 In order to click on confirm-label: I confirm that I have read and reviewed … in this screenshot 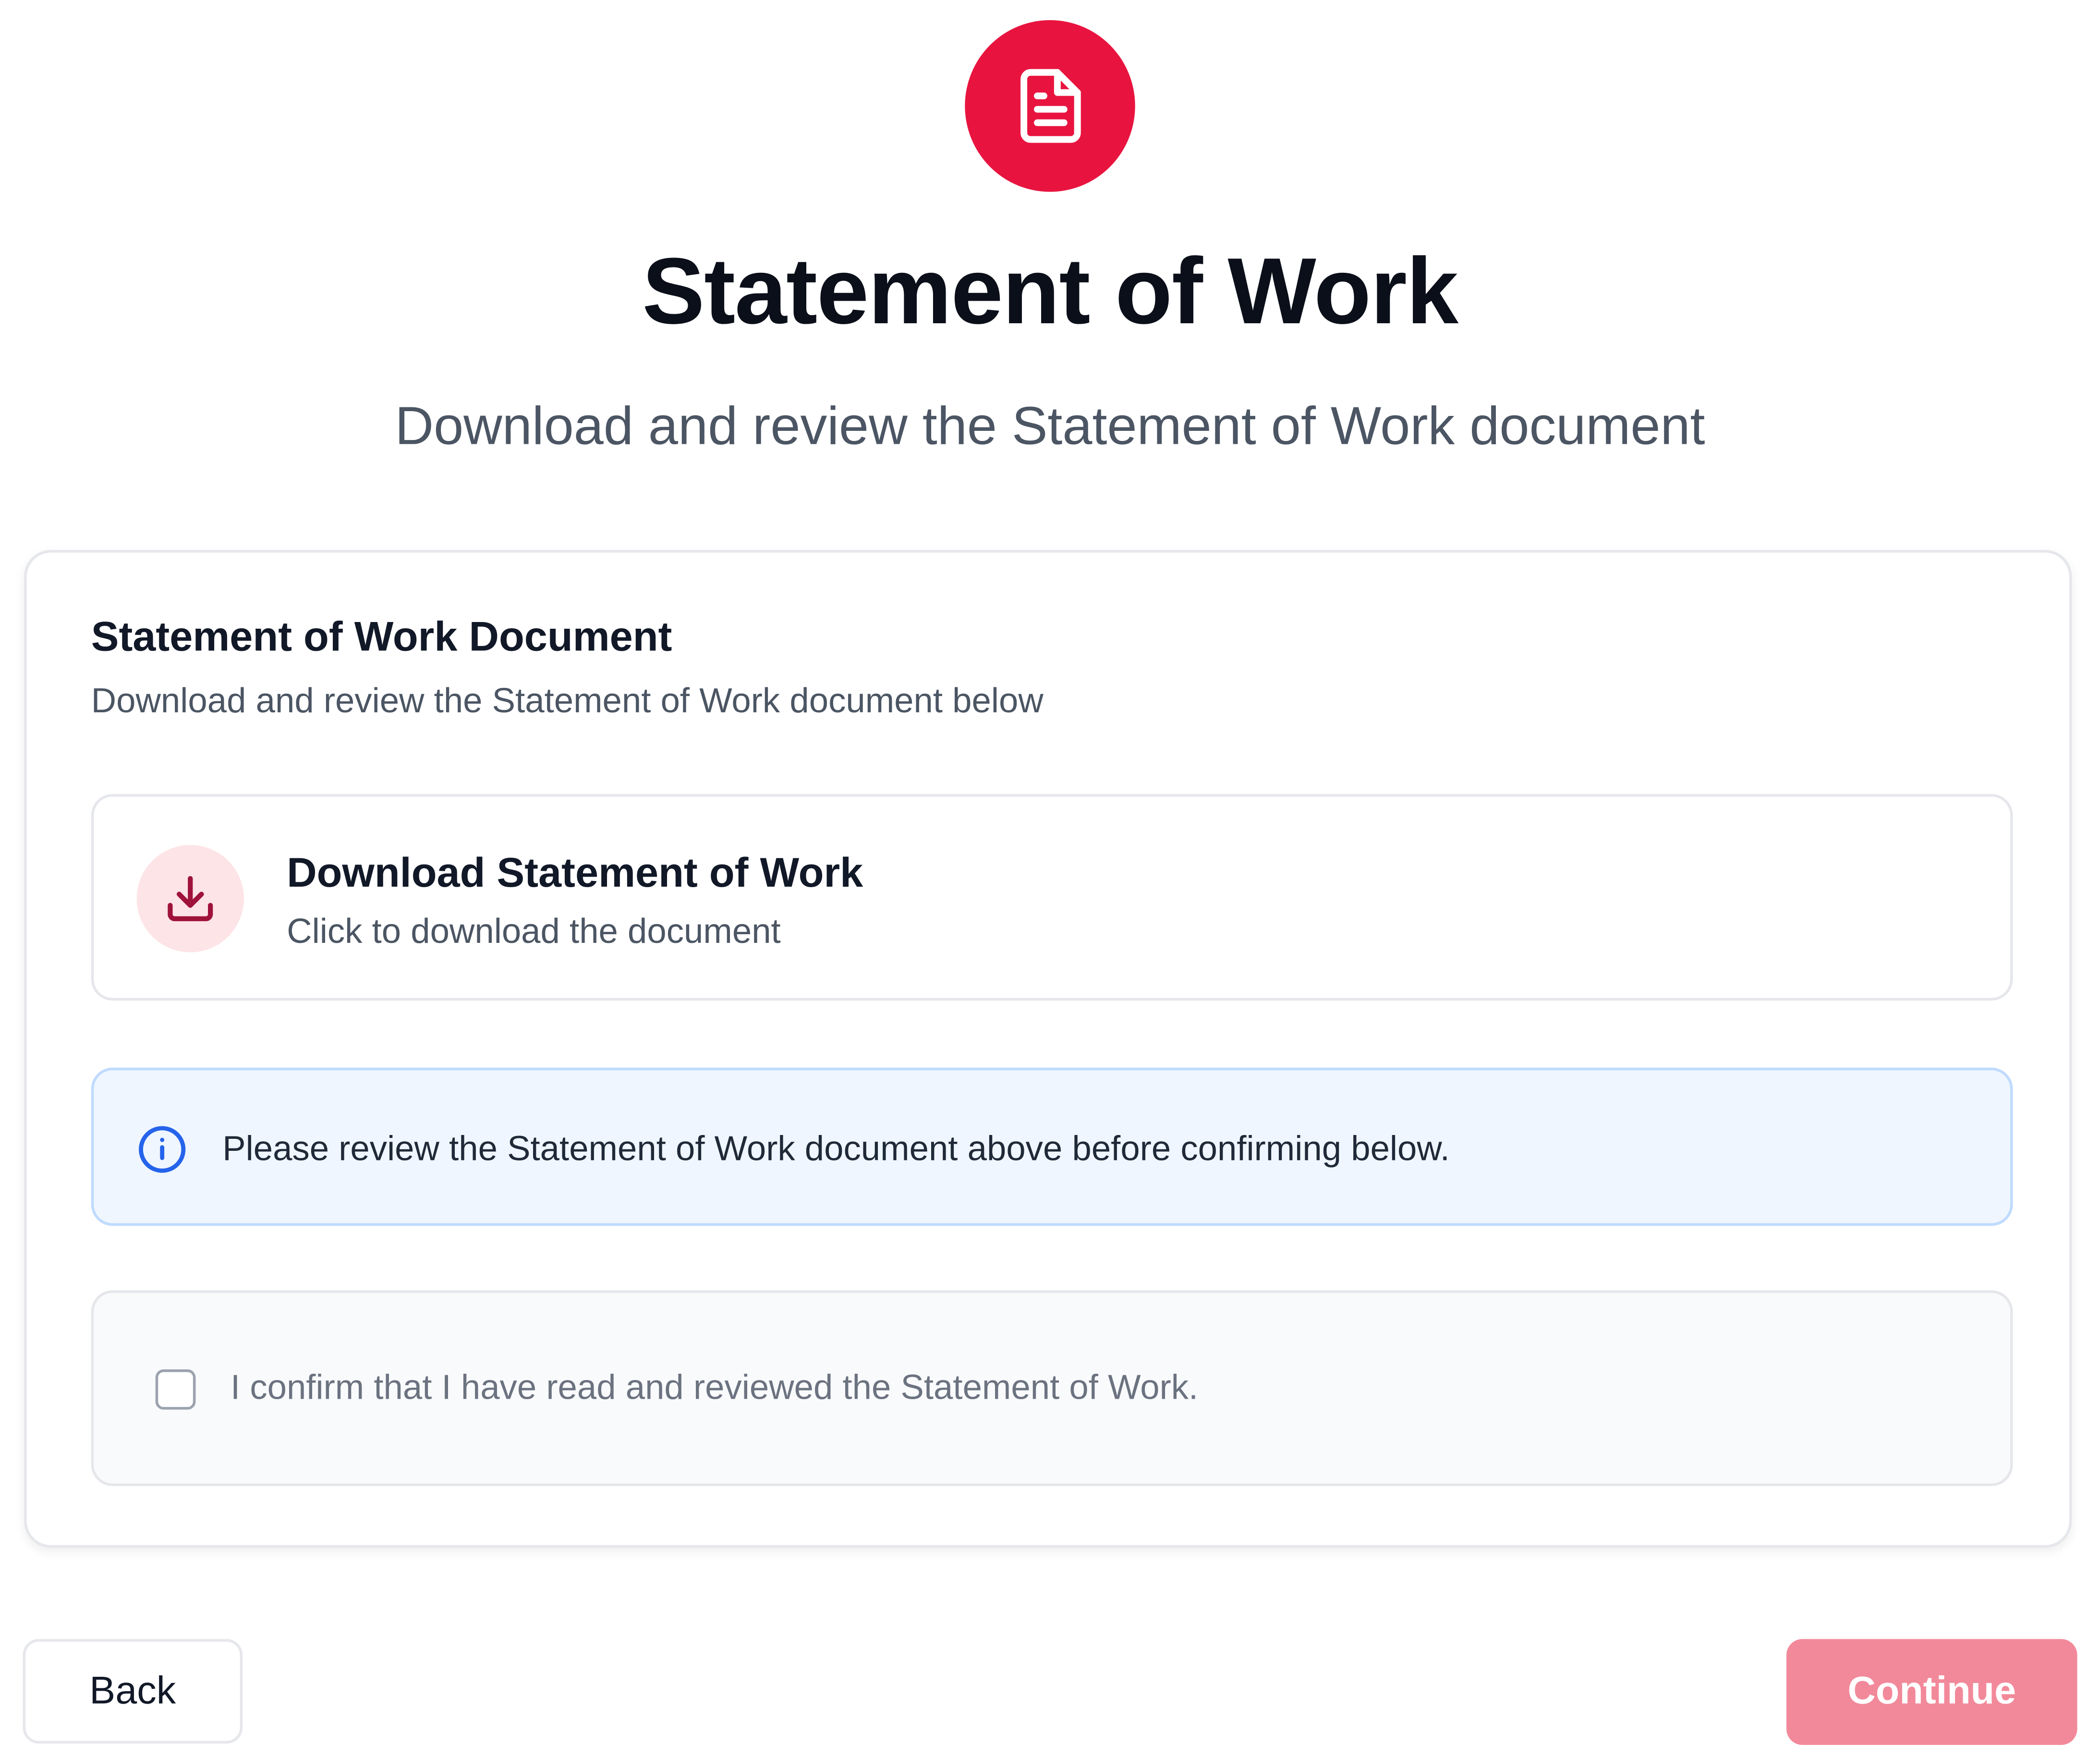, I will do `click(715, 1387)`.